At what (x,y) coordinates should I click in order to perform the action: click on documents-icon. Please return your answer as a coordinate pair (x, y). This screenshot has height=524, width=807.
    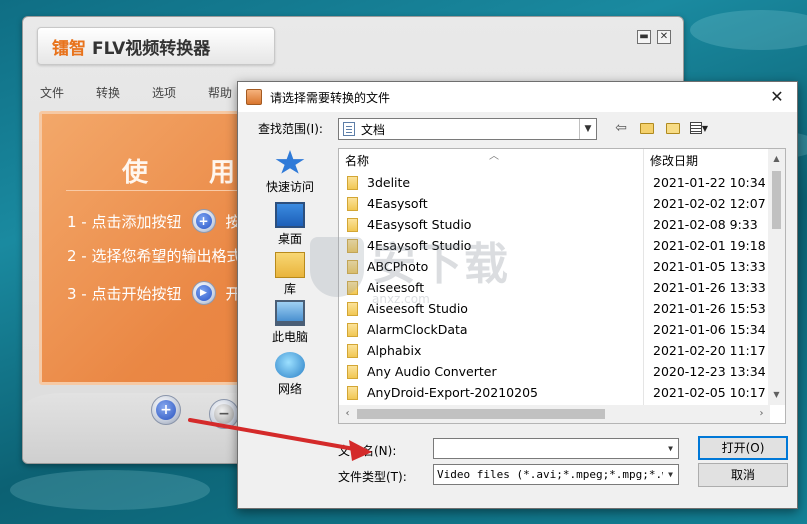
    Looking at the image, I should click on (349, 129).